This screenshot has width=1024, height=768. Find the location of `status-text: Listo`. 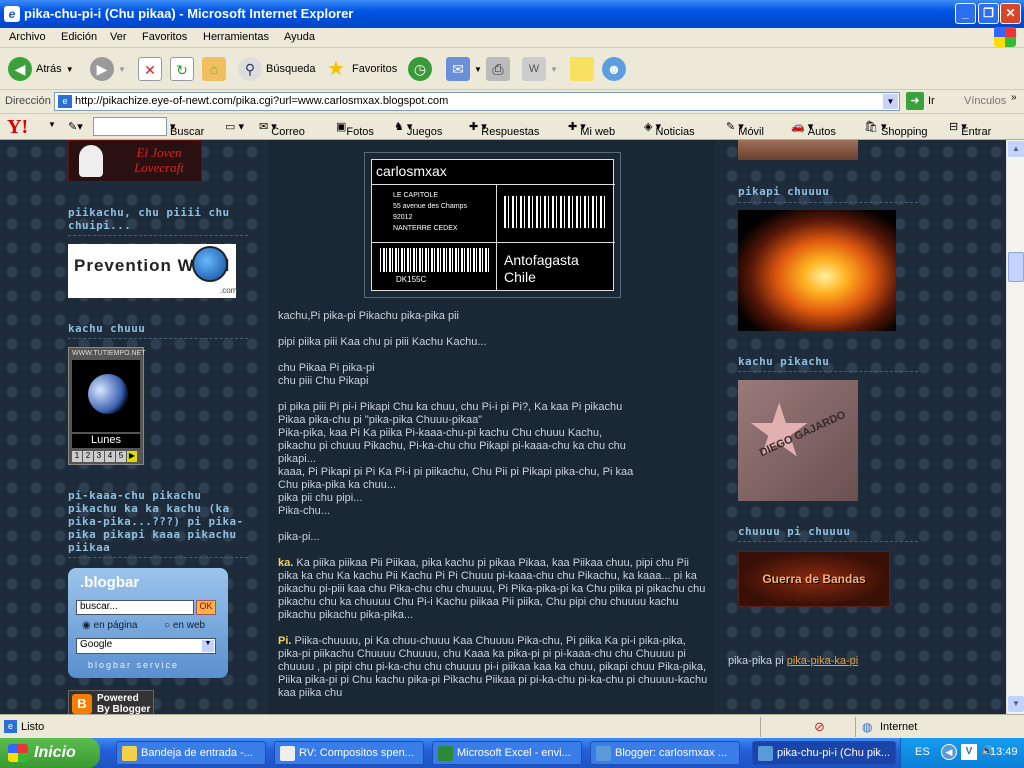

status-text: Listo is located at coordinates (33, 727).